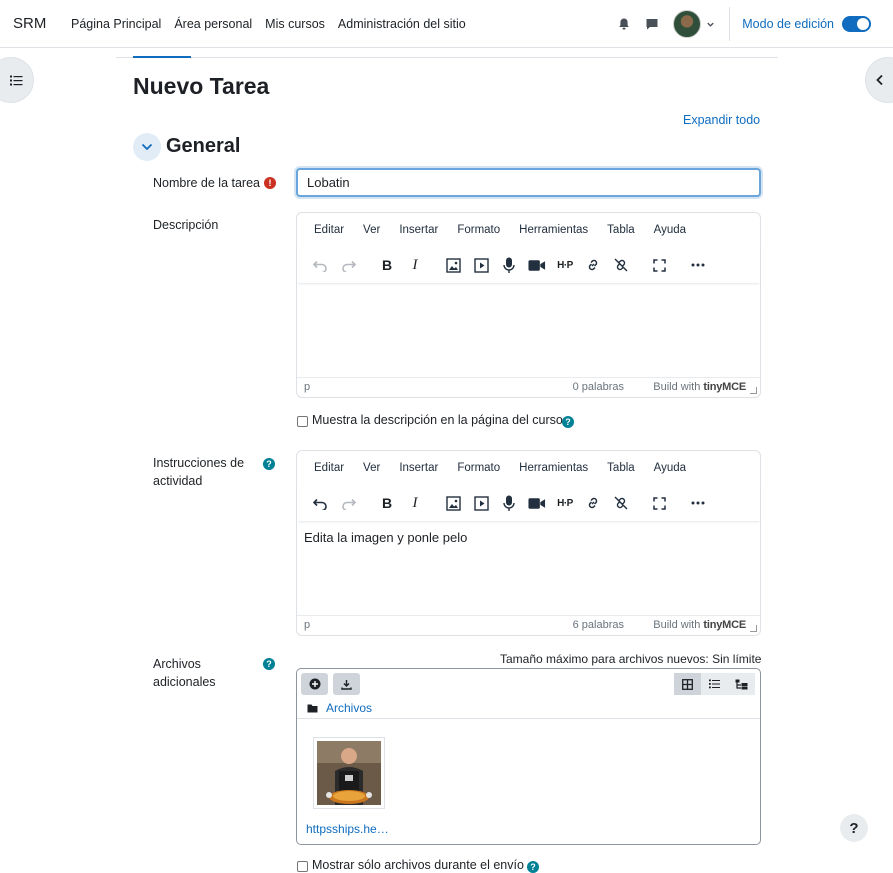 Image resolution: width=893 pixels, height=873 pixels. What do you see at coordinates (199, 463) in the screenshot?
I see `instructions-label-line-1: Instrucciones de` at bounding box center [199, 463].